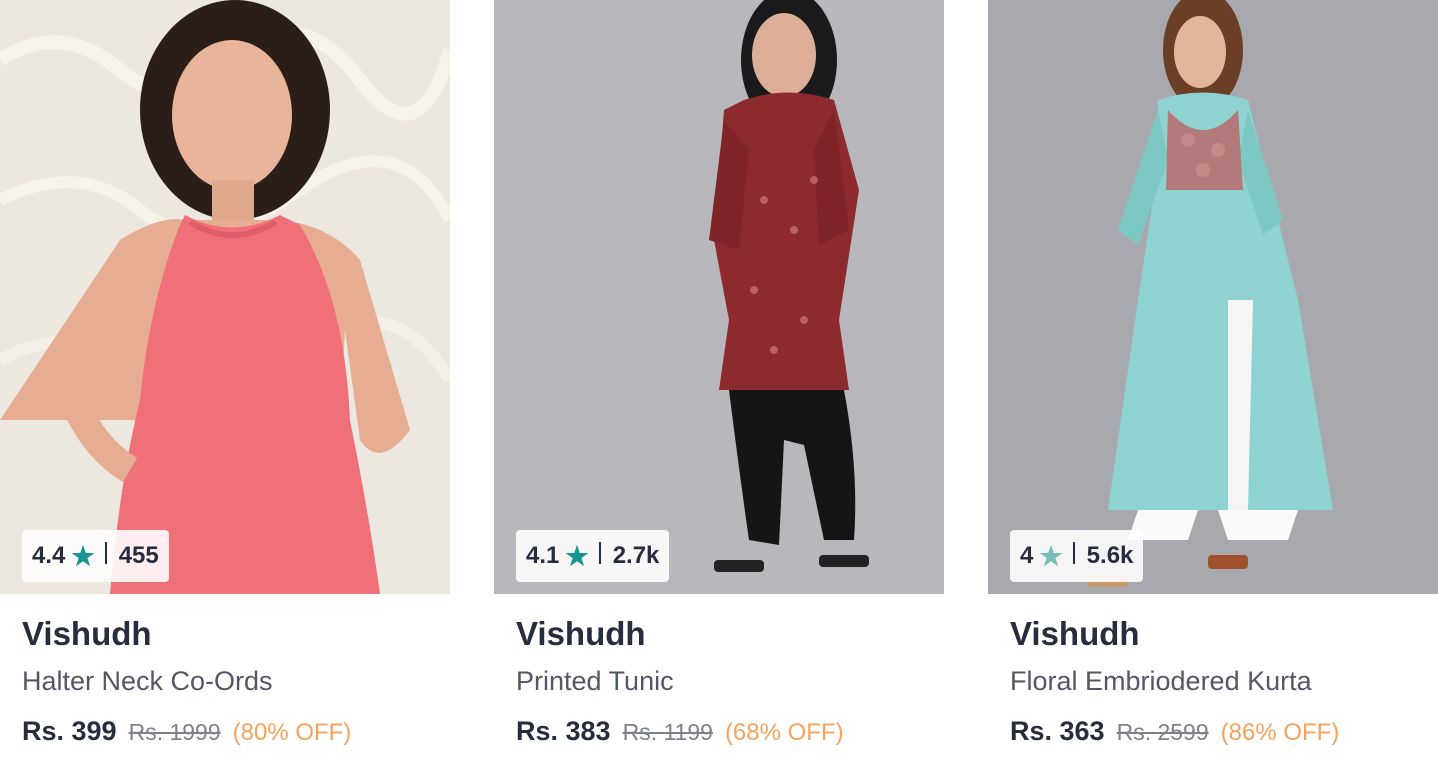 The height and width of the screenshot is (760, 1439). I want to click on product-discount: (86% OFF), so click(1280, 732).